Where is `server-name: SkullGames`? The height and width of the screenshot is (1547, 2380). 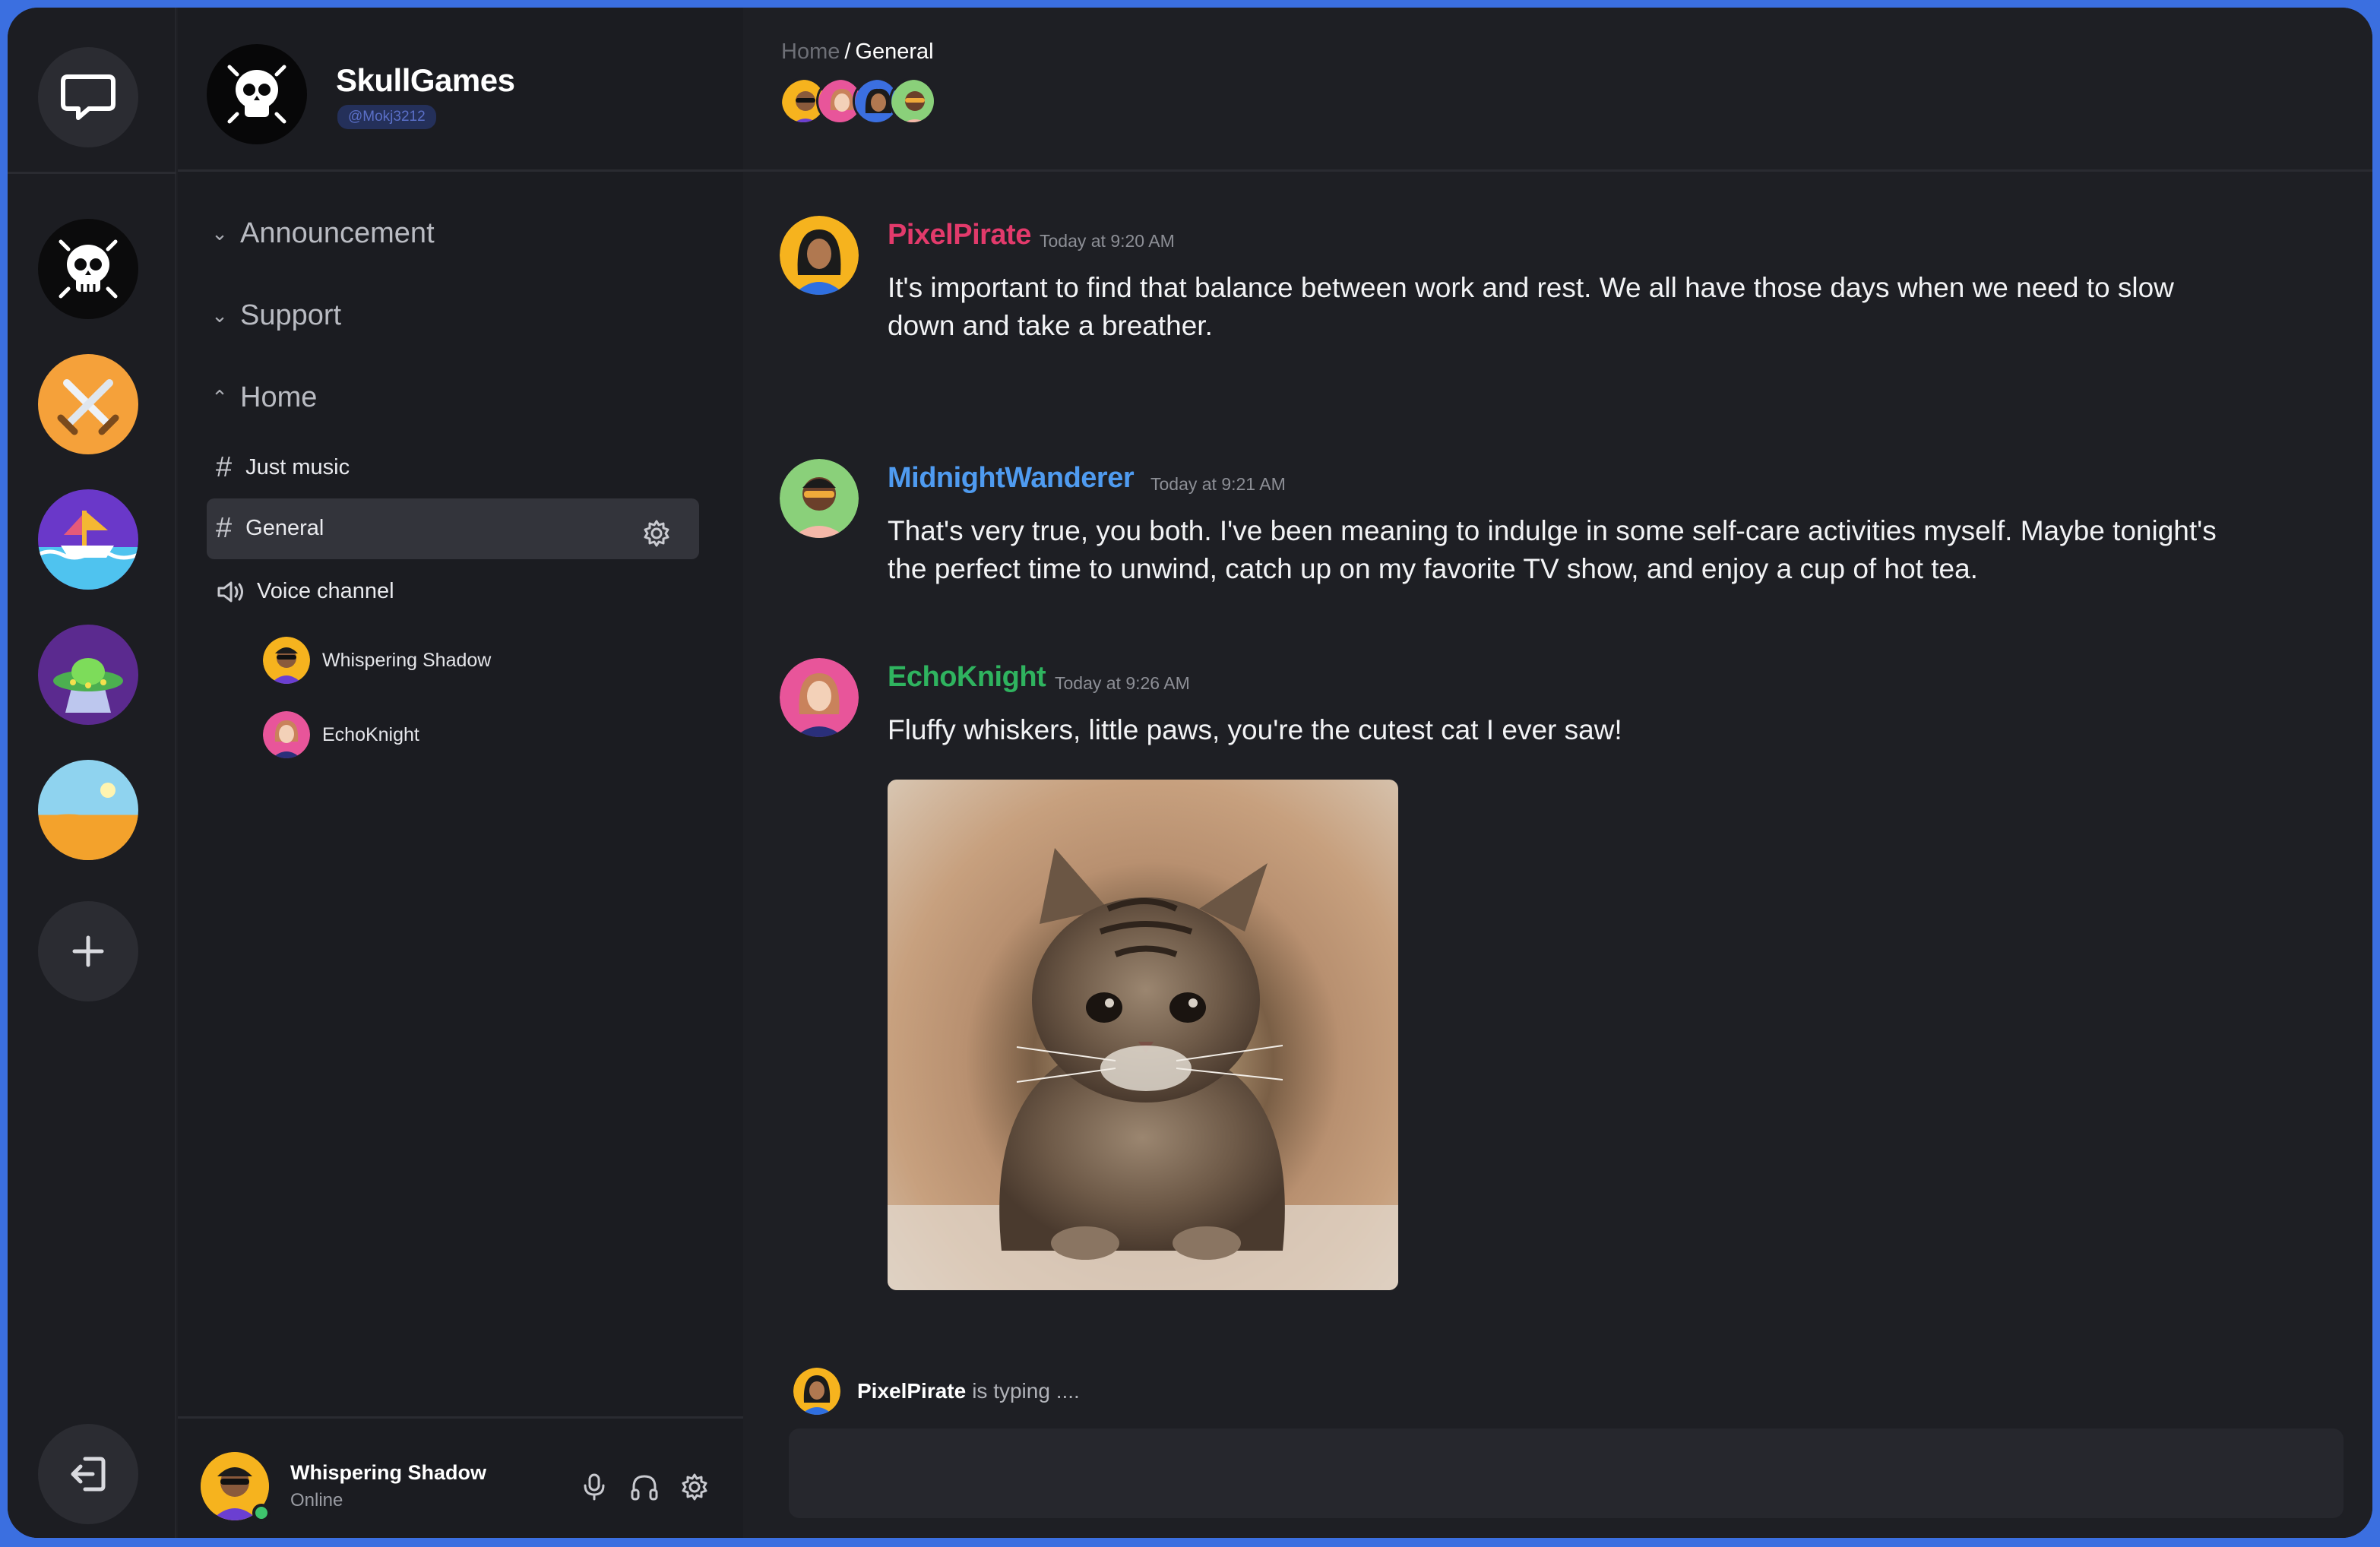
server-name: SkullGames is located at coordinates (425, 80).